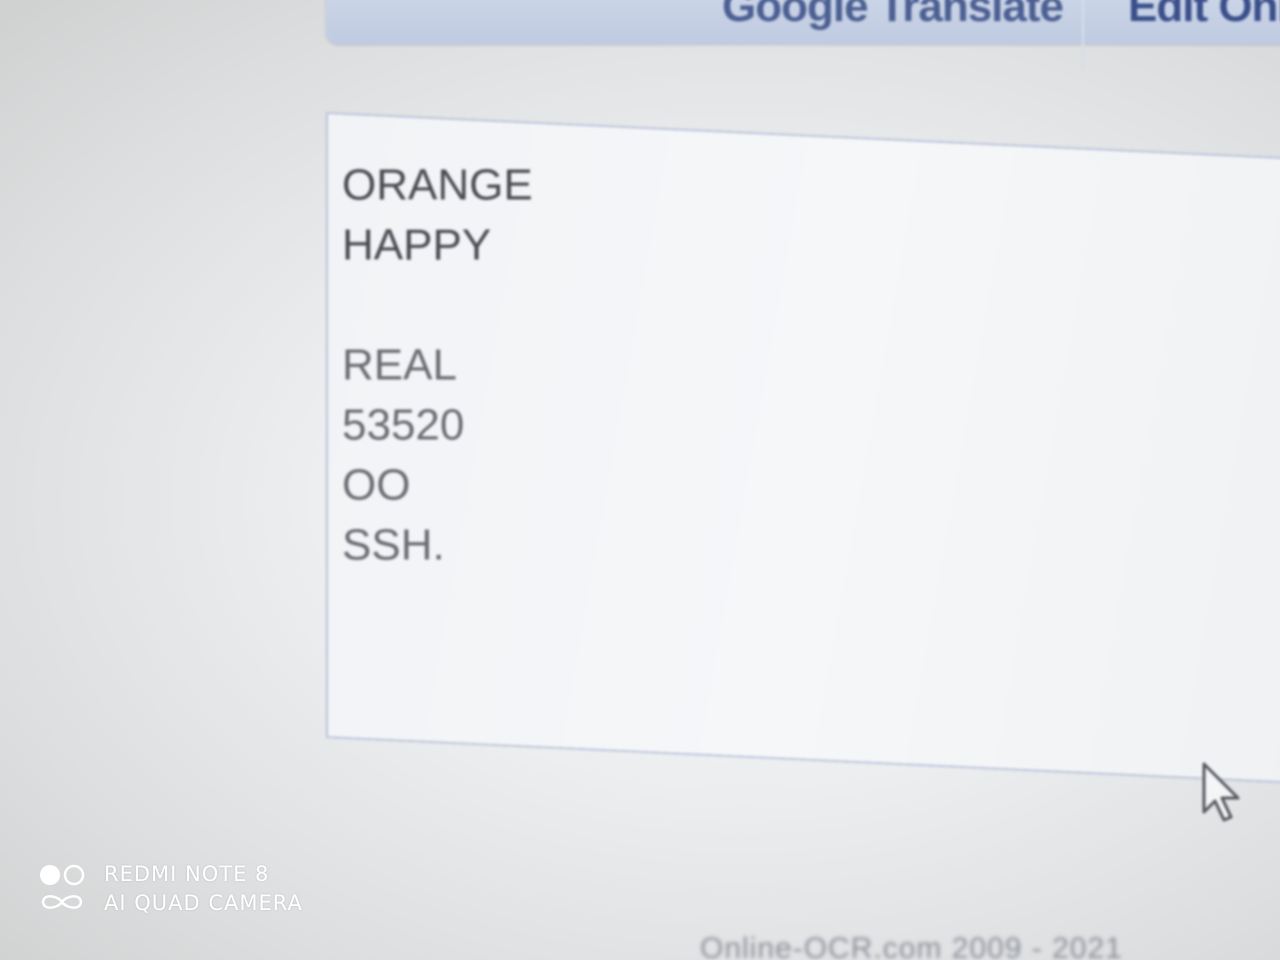 The width and height of the screenshot is (1280, 960). Describe the element at coordinates (393, 545) in the screenshot. I see `text-line: SSH.` at that location.